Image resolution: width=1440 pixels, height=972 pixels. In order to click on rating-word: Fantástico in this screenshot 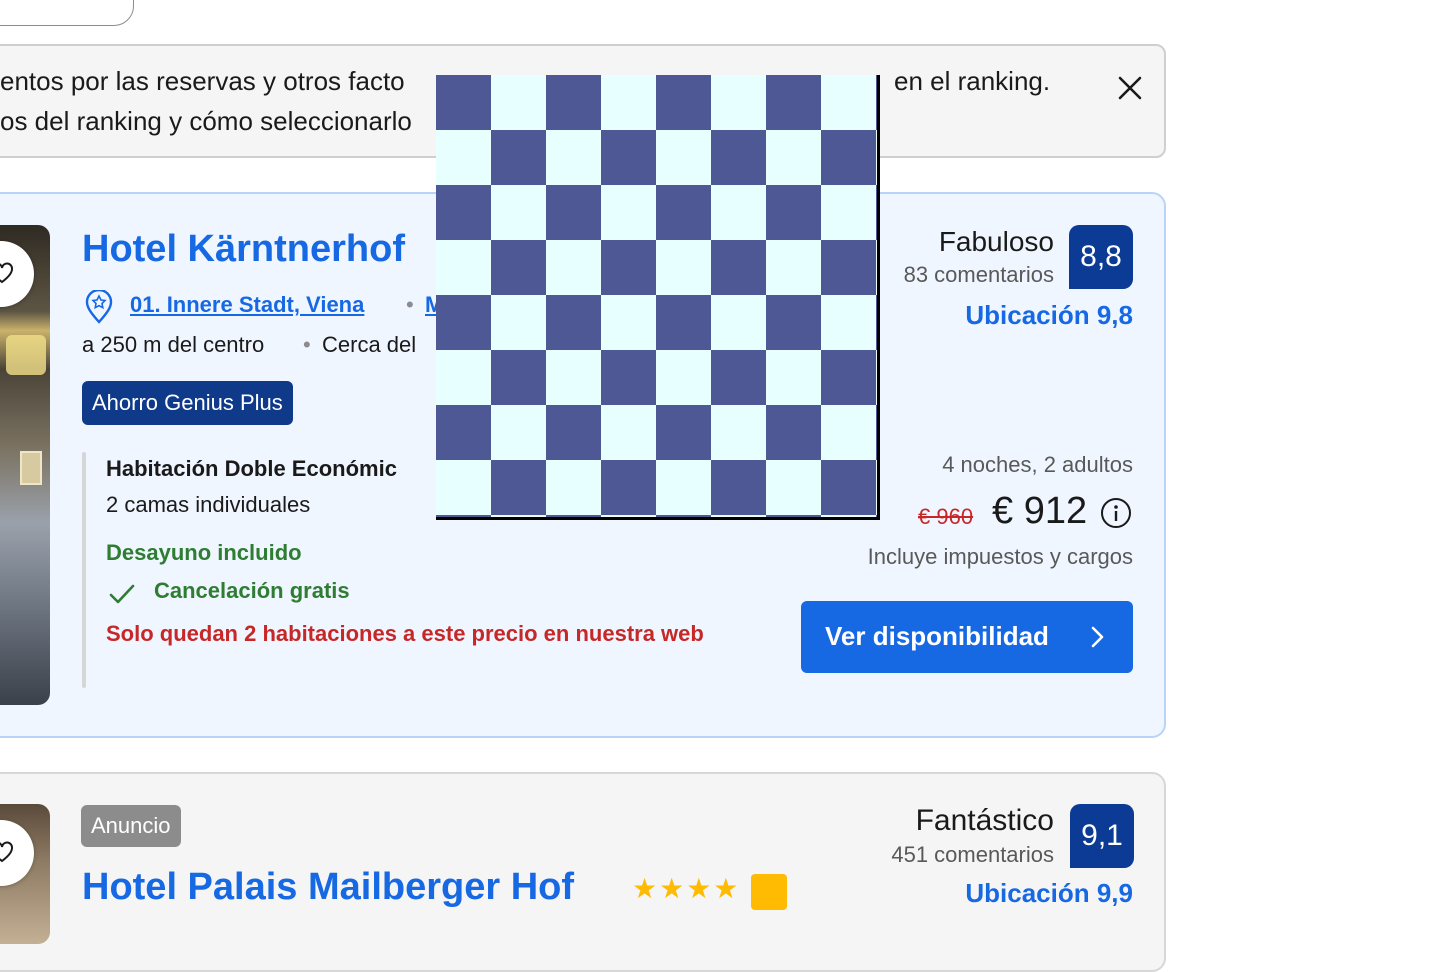, I will do `click(984, 820)`.